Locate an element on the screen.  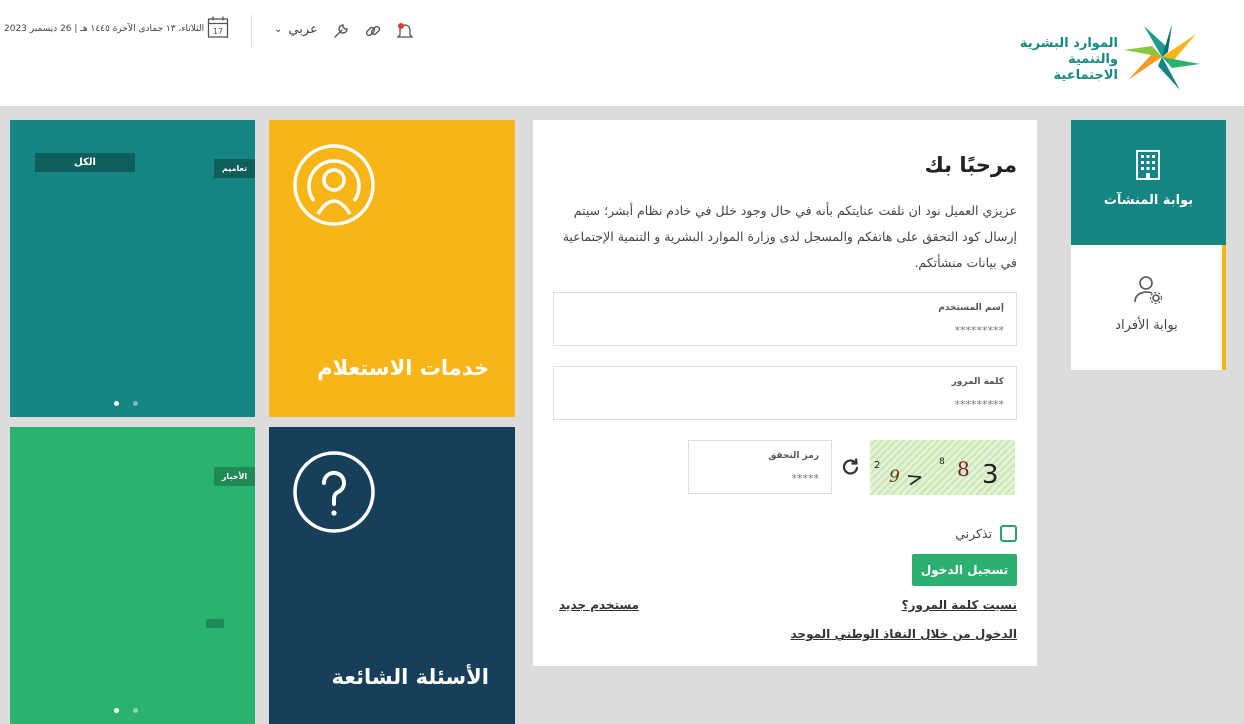
establishments-portal-label: بوابة المنشآت is located at coordinates (1148, 200).